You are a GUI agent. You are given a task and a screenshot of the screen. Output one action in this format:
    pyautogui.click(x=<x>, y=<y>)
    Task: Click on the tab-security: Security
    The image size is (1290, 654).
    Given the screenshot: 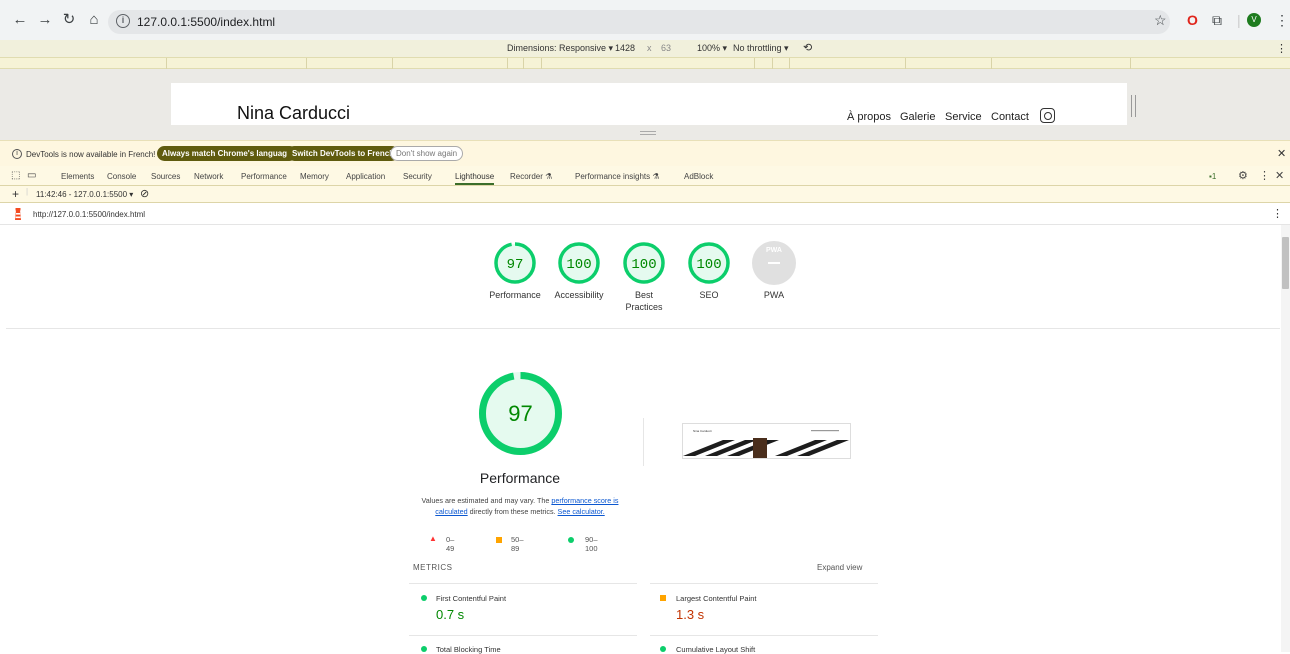 What is the action you would take?
    pyautogui.click(x=417, y=176)
    